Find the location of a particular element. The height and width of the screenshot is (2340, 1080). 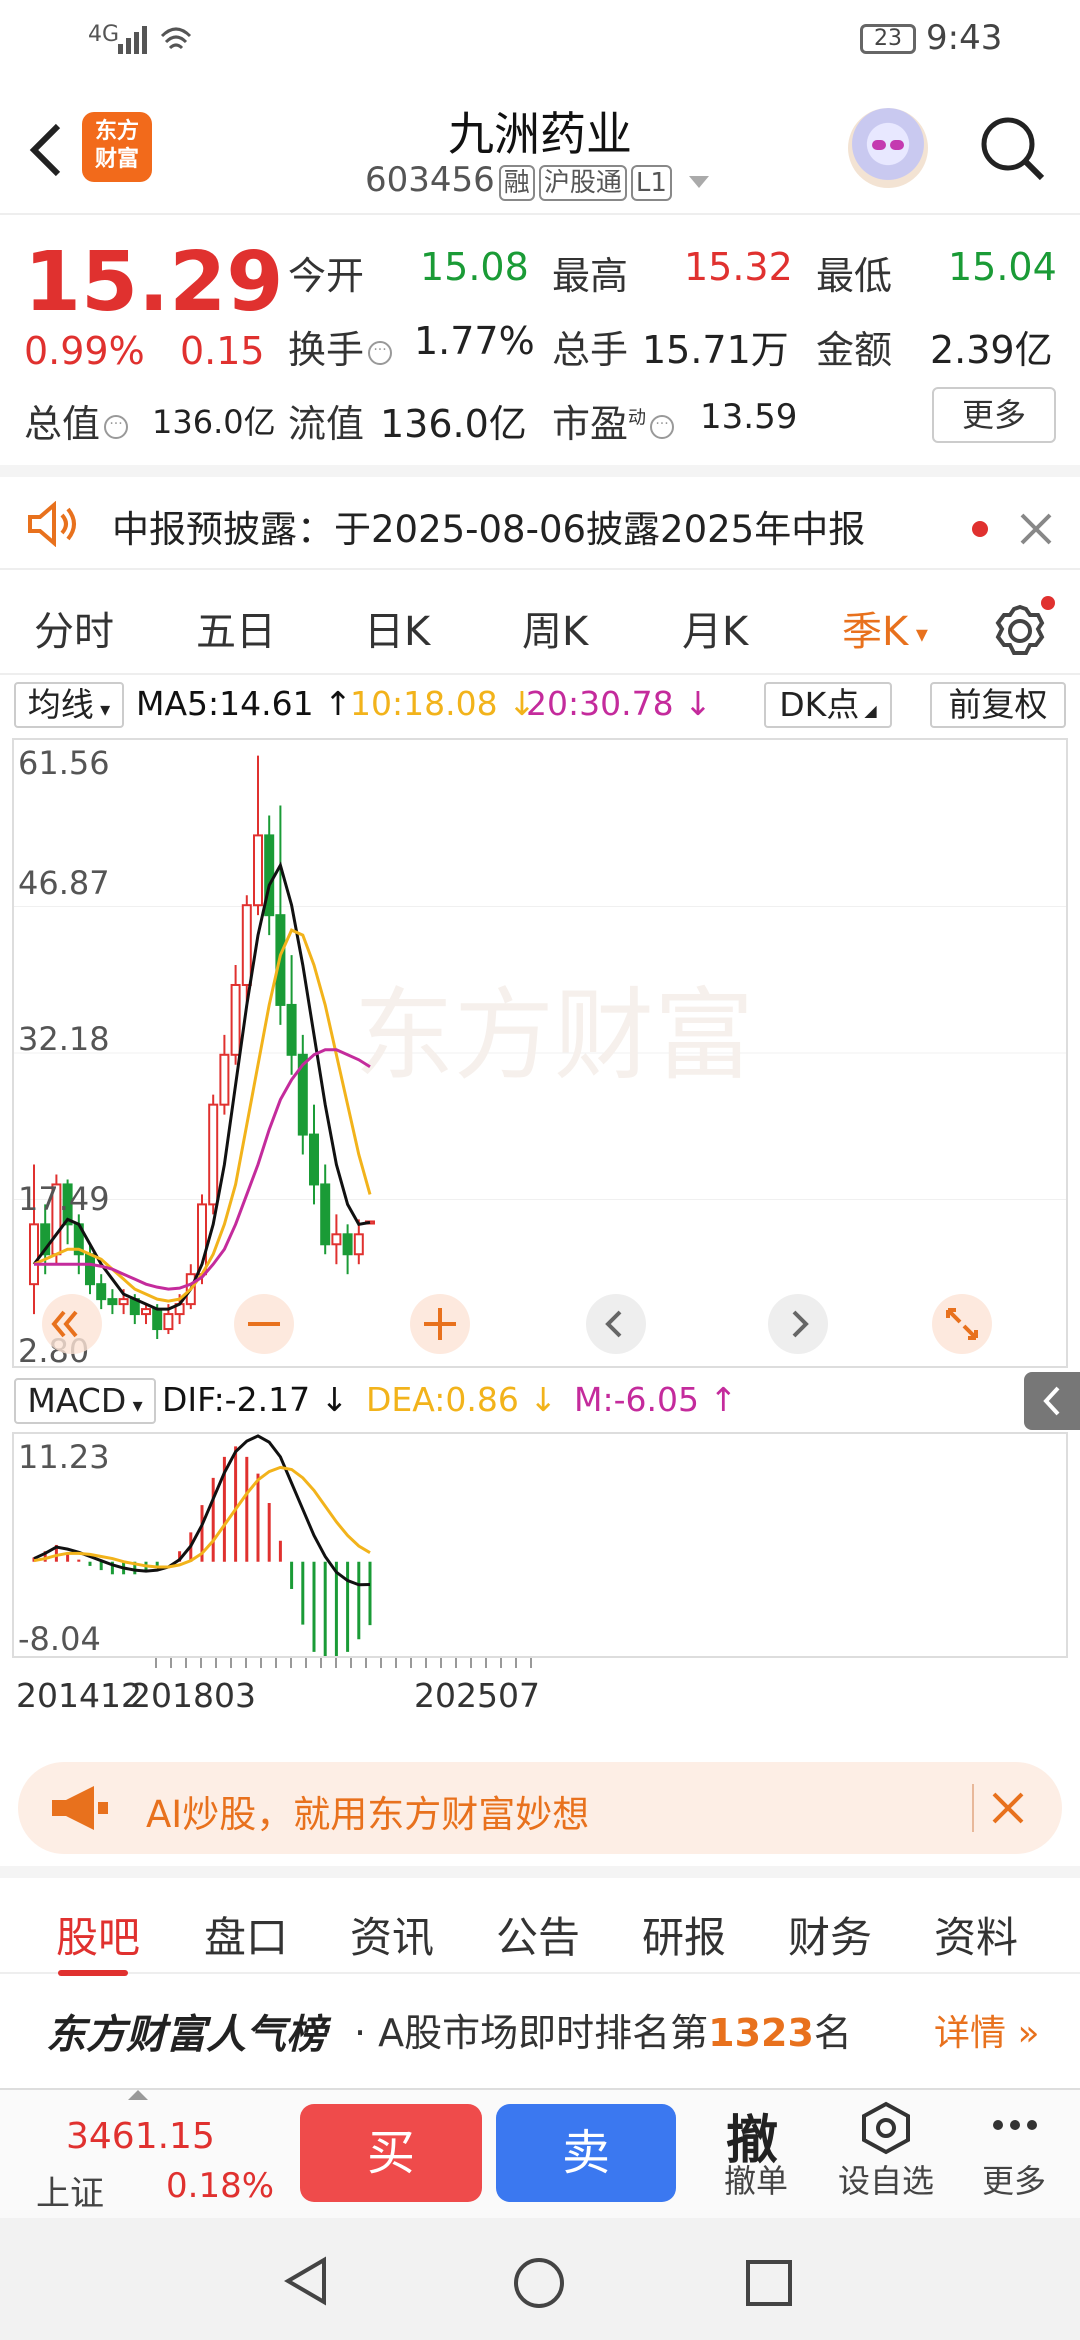

high-value: 15.32 is located at coordinates (738, 267).